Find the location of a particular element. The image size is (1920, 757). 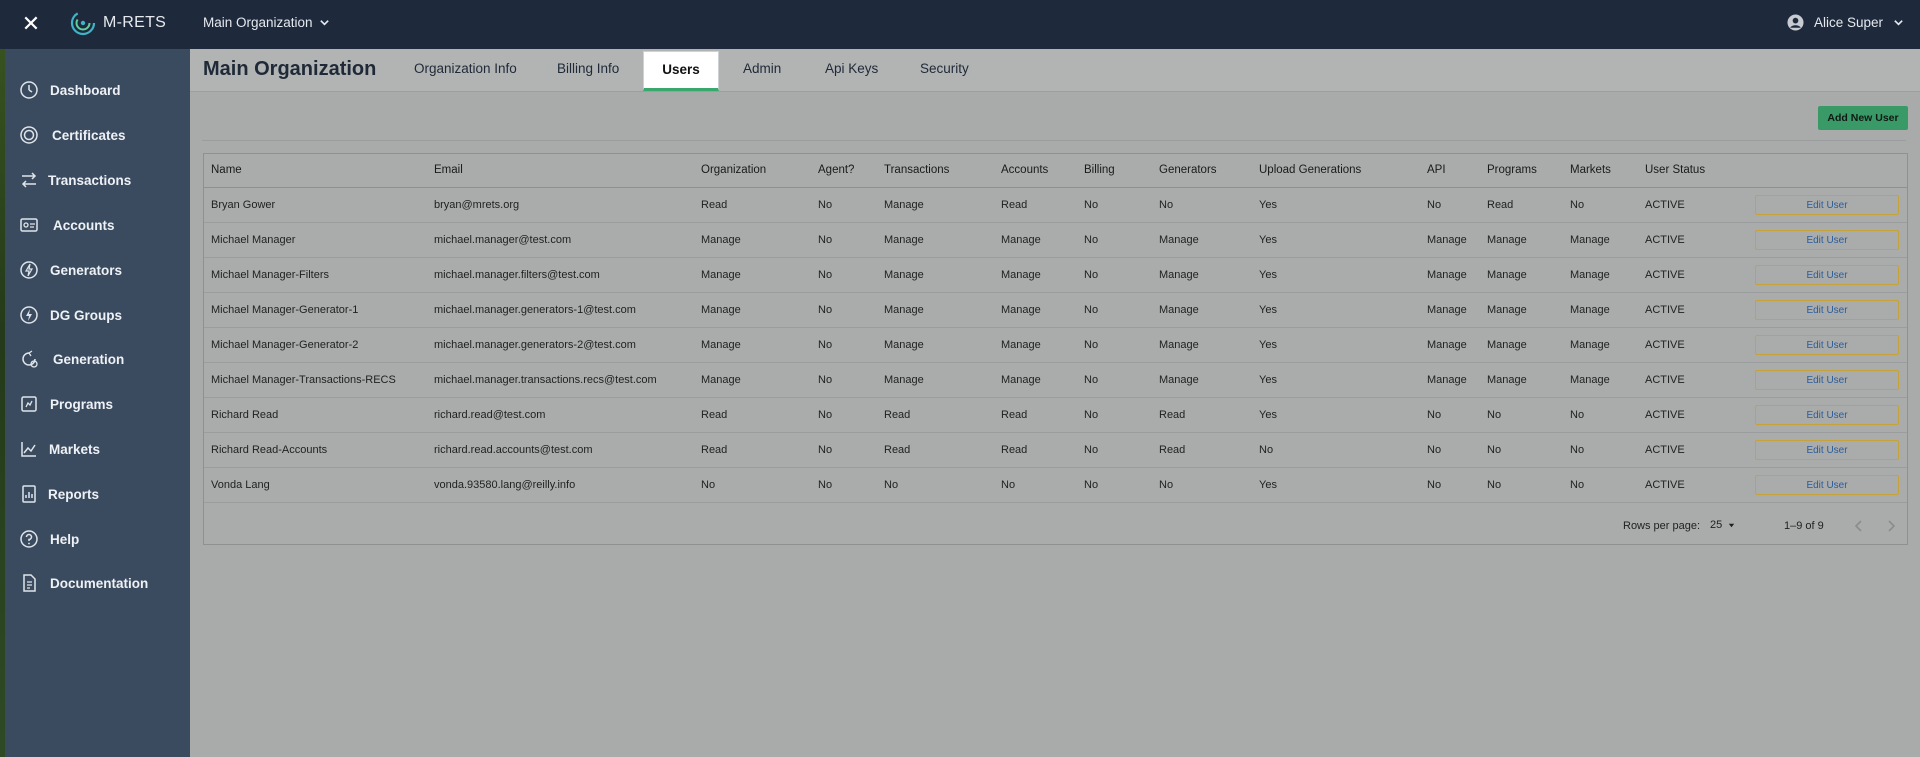

sidebar-item-label: Generators is located at coordinates (86, 270).